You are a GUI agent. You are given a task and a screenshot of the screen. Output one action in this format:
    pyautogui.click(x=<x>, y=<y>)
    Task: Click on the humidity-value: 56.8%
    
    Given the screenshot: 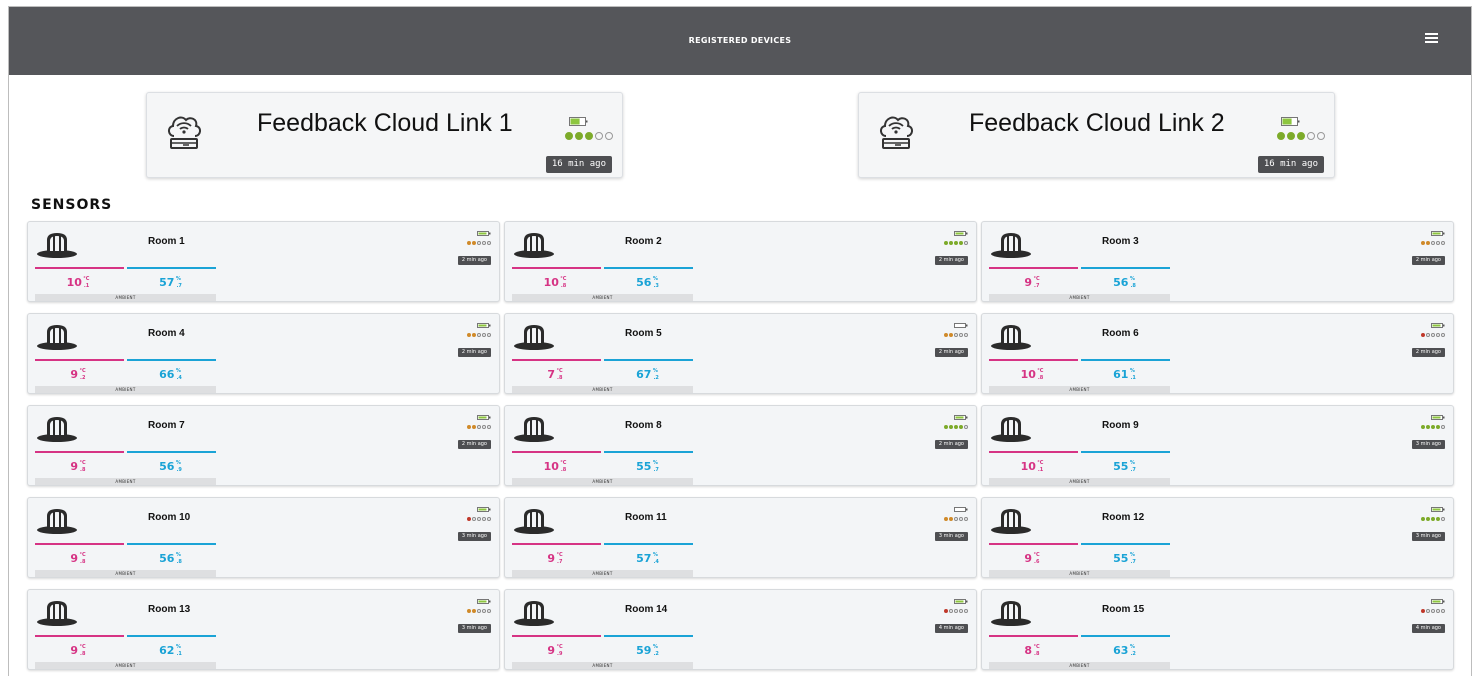 What is the action you would take?
    pyautogui.click(x=170, y=558)
    